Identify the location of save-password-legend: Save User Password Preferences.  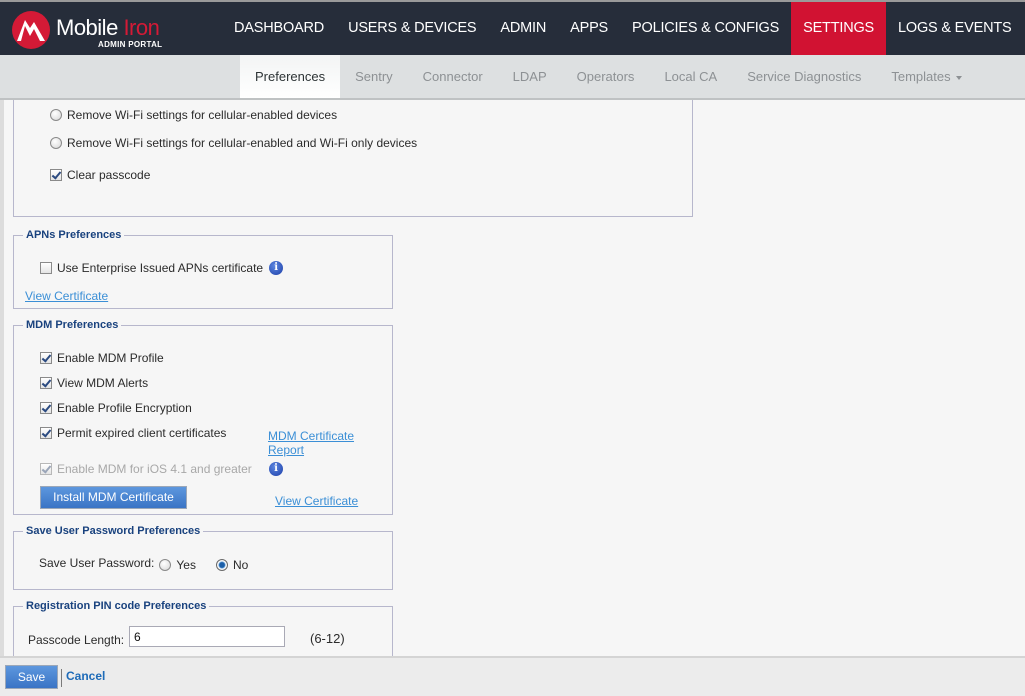
(113, 531).